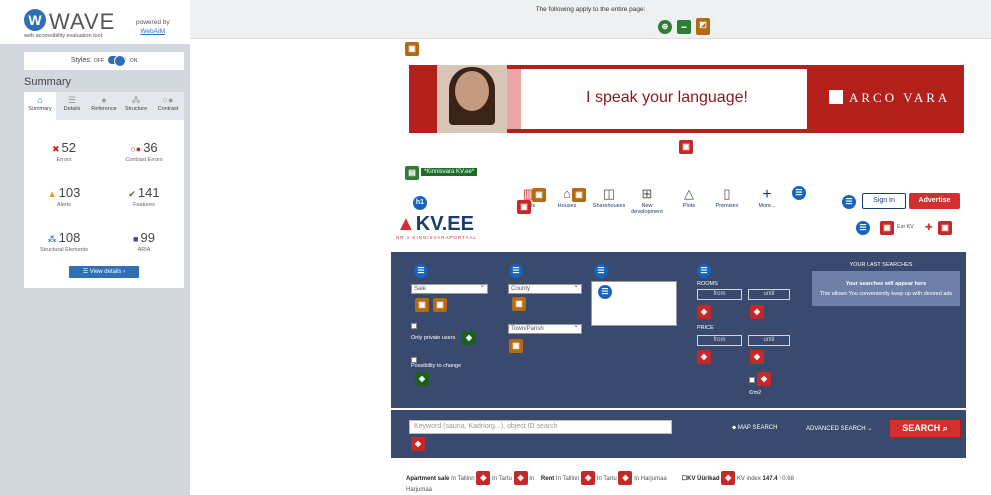 The image size is (991, 495). I want to click on advertise-button: Advertise, so click(934, 201).